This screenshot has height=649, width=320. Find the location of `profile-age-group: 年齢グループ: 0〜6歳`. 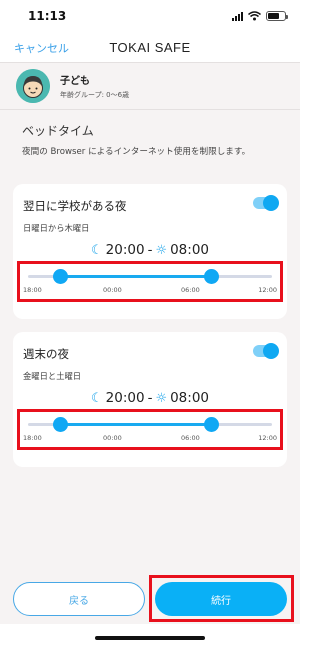

profile-age-group: 年齢グループ: 0〜6歳 is located at coordinates (95, 95).